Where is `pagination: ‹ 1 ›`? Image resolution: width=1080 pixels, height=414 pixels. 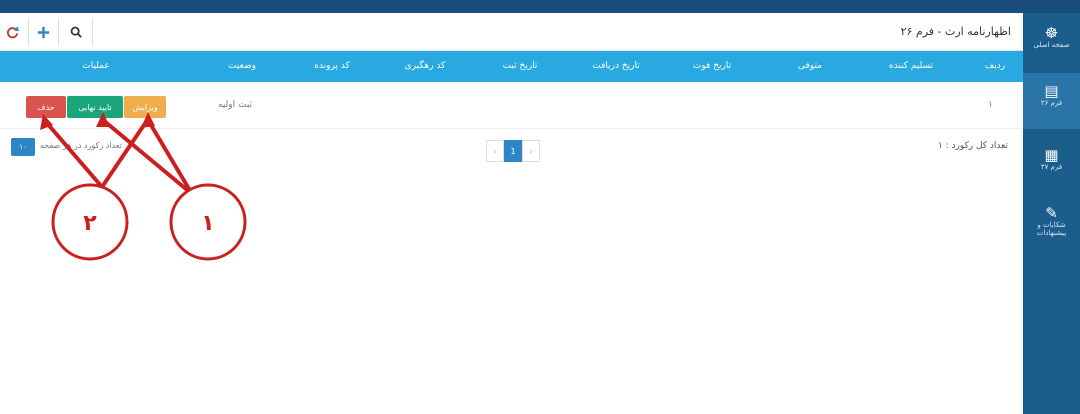
pagination: ‹ 1 › is located at coordinates (513, 151).